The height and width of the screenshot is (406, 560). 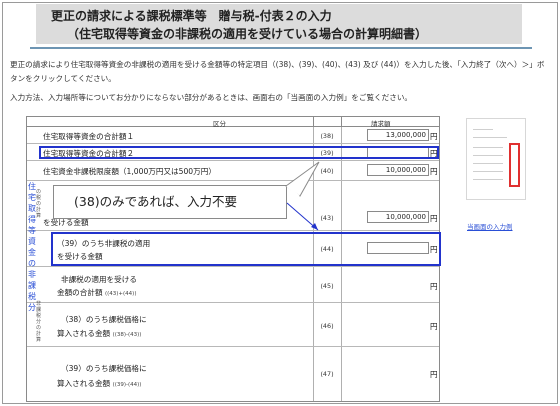 I want to click on row-number: (45), so click(x=327, y=286).